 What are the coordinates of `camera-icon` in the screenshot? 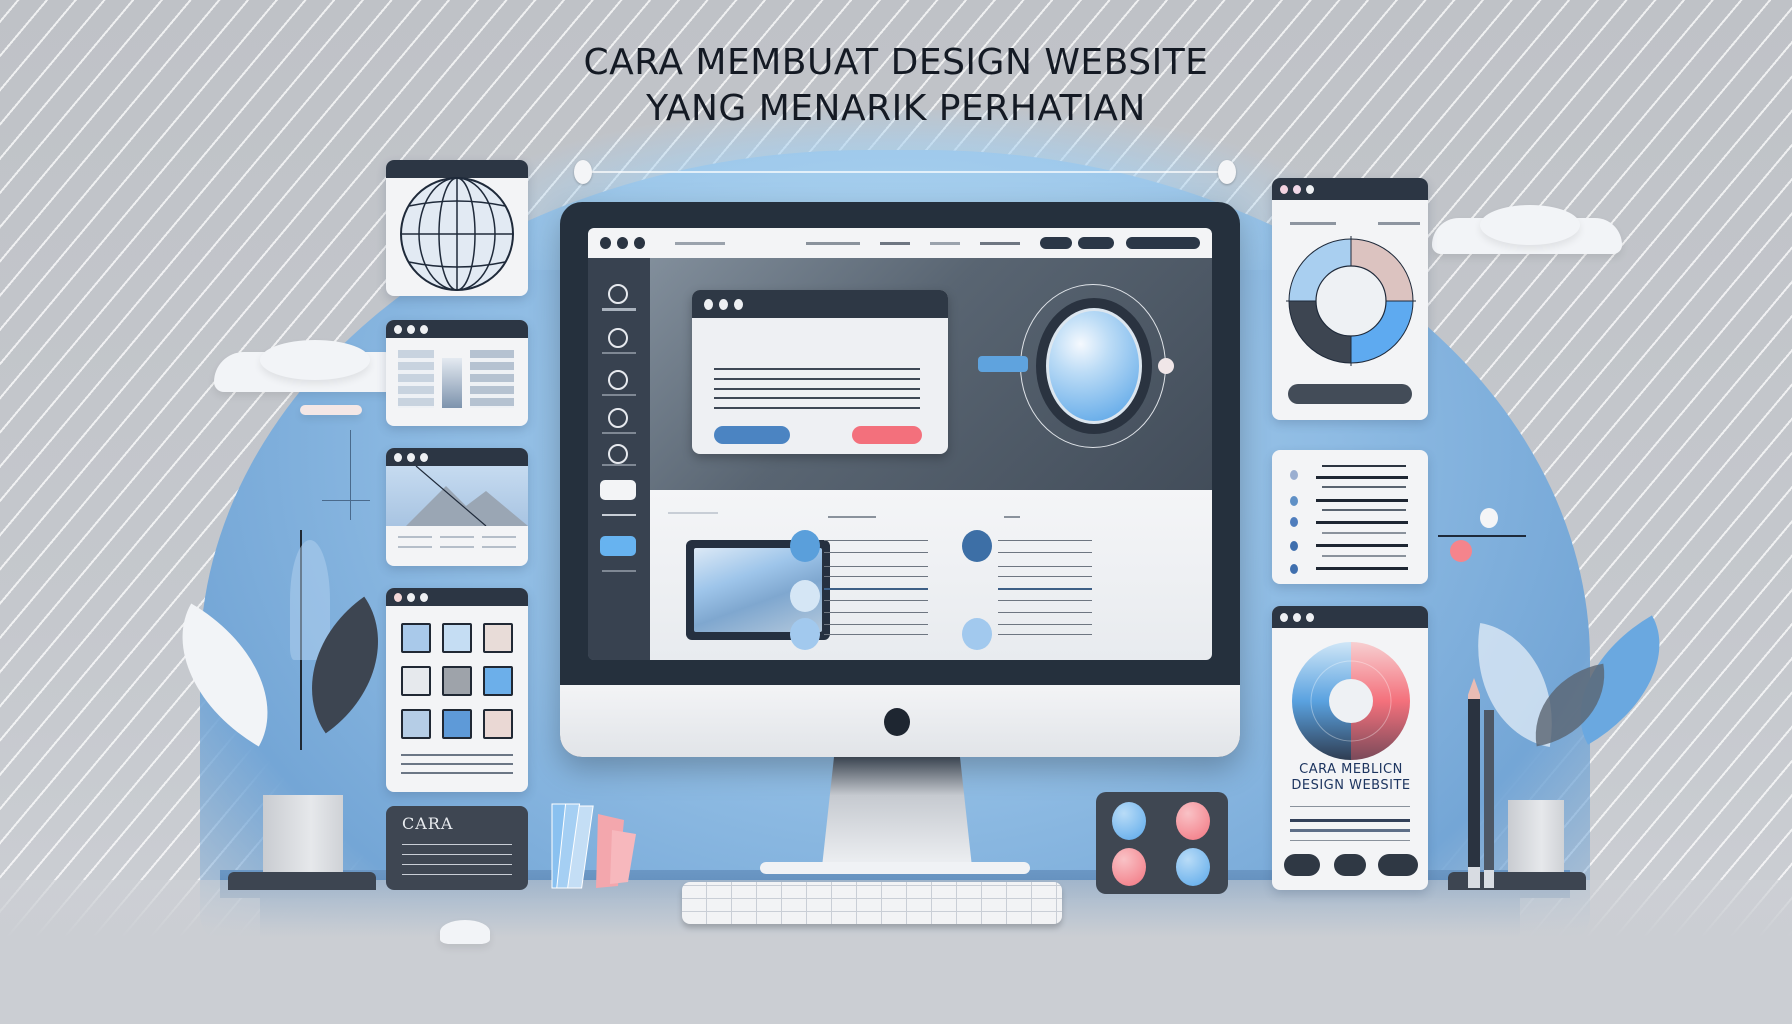 It's located at (897, 722).